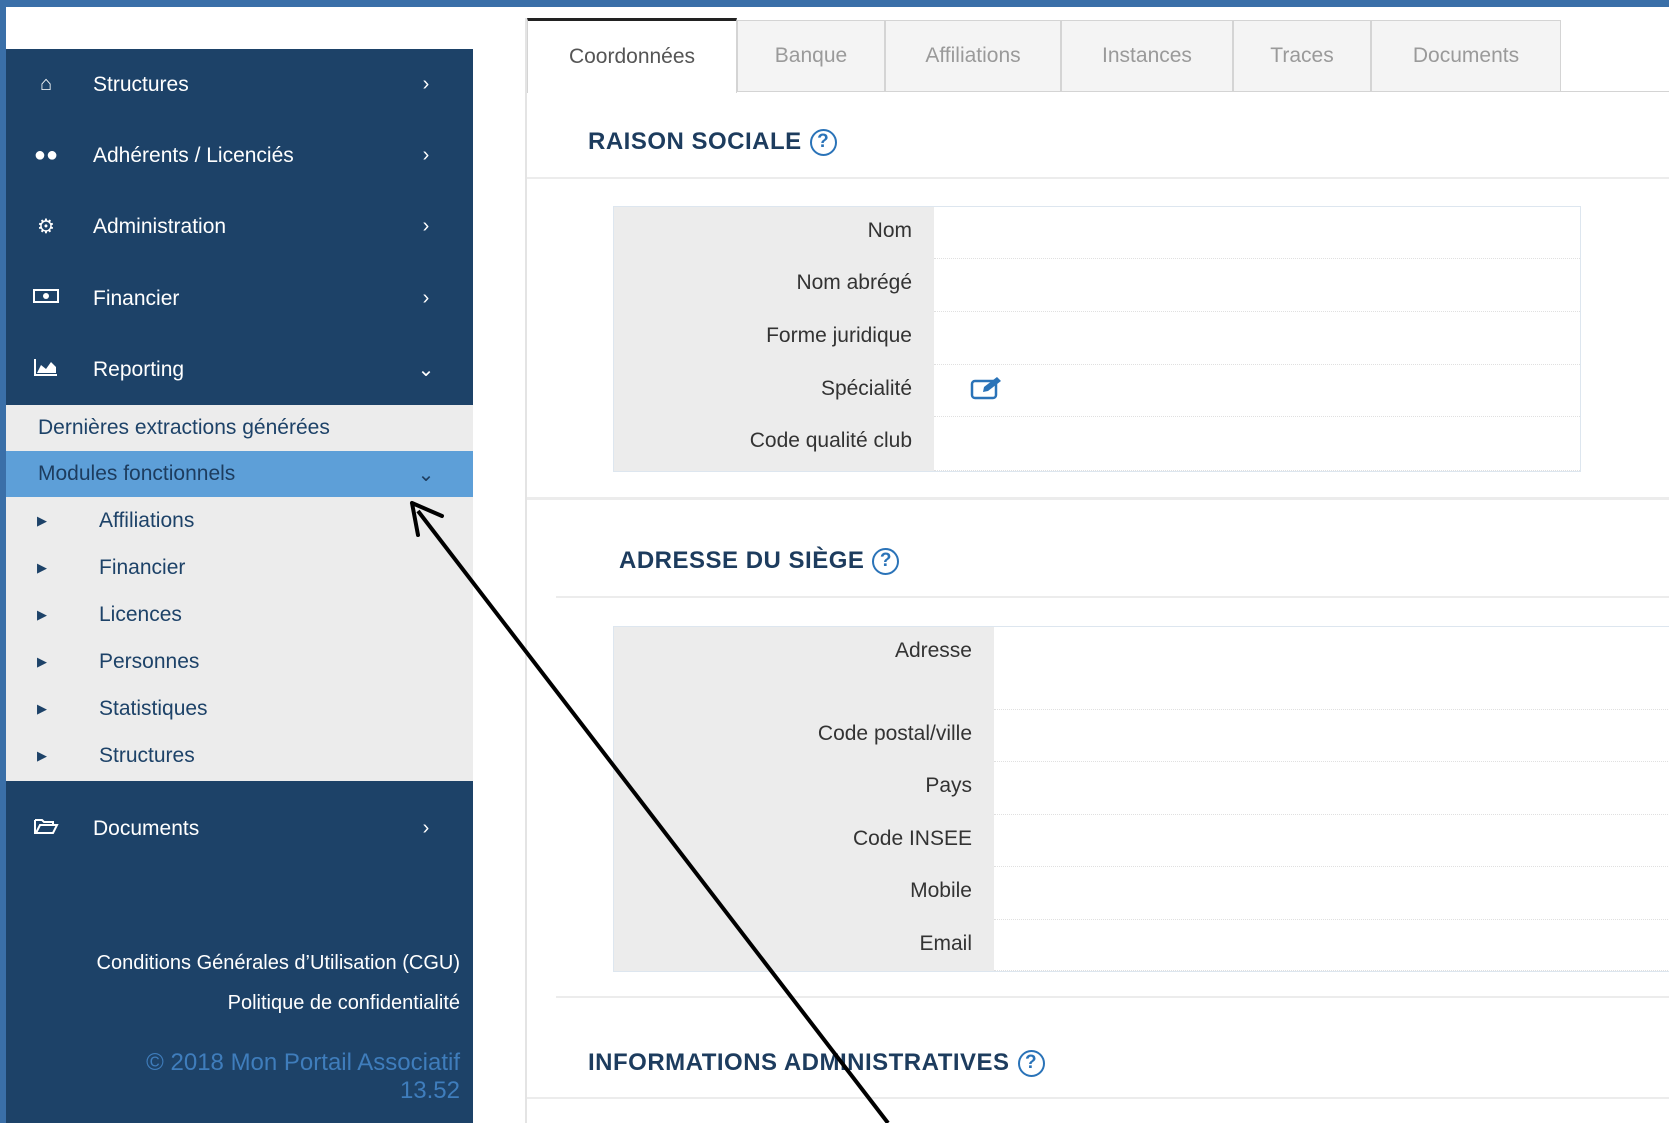 This screenshot has width=1669, height=1123. I want to click on section-title-text: RAISON SOCIALE, so click(695, 141).